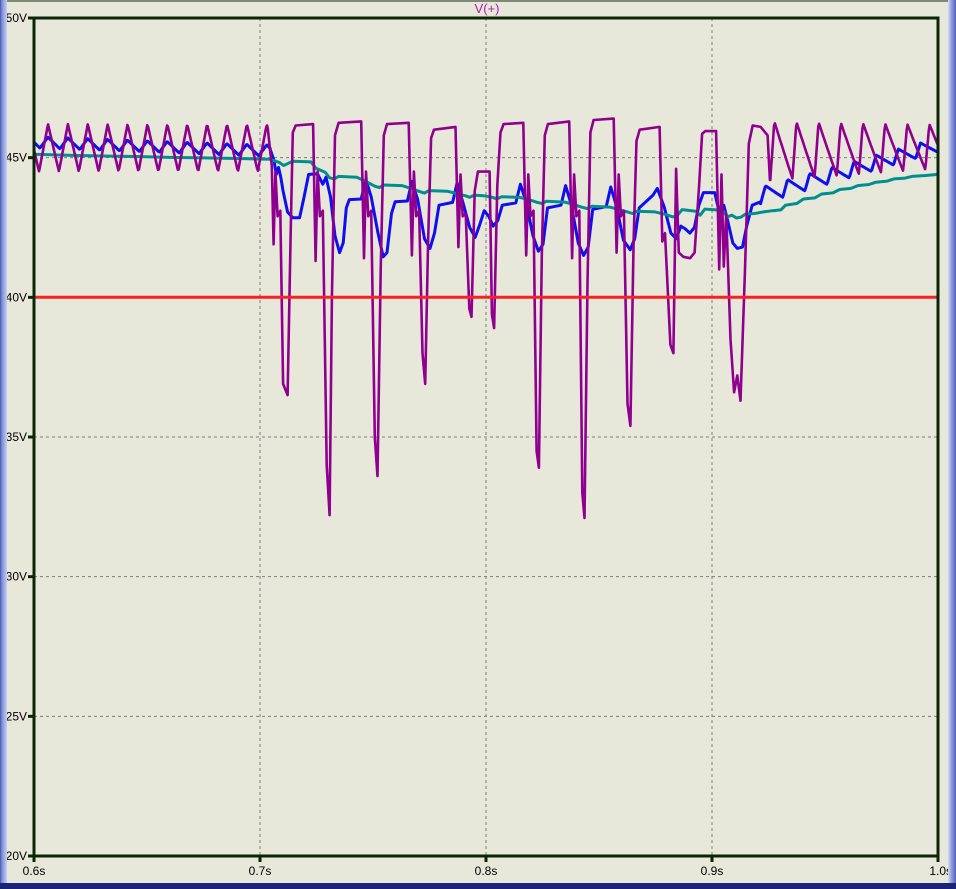 This screenshot has width=956, height=889. What do you see at coordinates (16, 158) in the screenshot?
I see `y-tick-label: 45V` at bounding box center [16, 158].